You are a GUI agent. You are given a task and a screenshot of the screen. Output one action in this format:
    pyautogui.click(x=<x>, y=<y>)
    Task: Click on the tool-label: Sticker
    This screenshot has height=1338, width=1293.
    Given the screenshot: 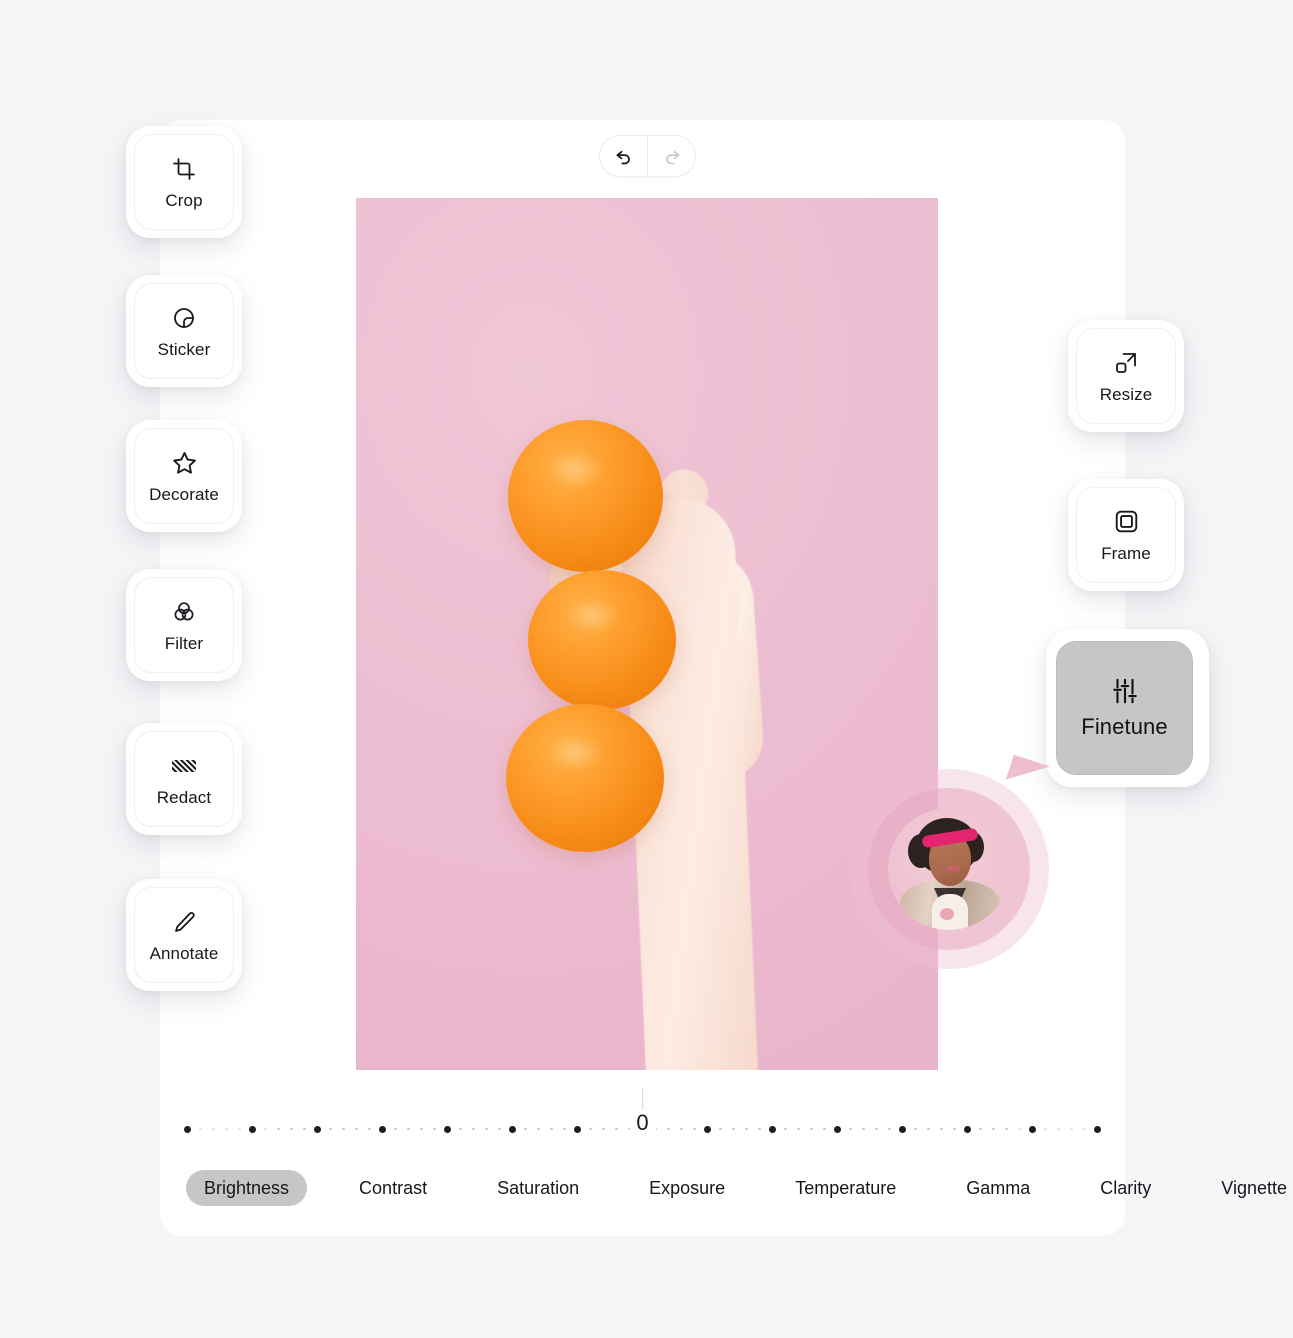 What is the action you would take?
    pyautogui.click(x=184, y=349)
    